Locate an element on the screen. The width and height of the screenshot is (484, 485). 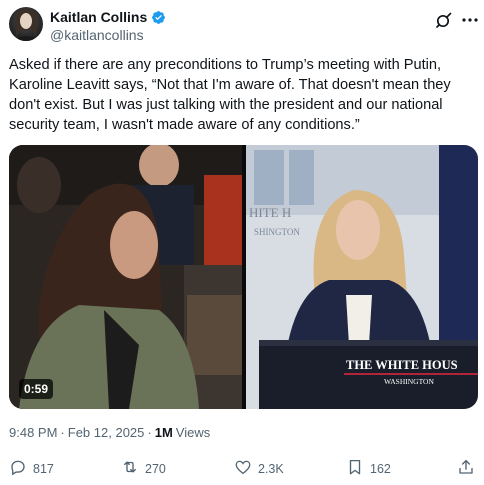
bookmark-count: 162 is located at coordinates (380, 468).